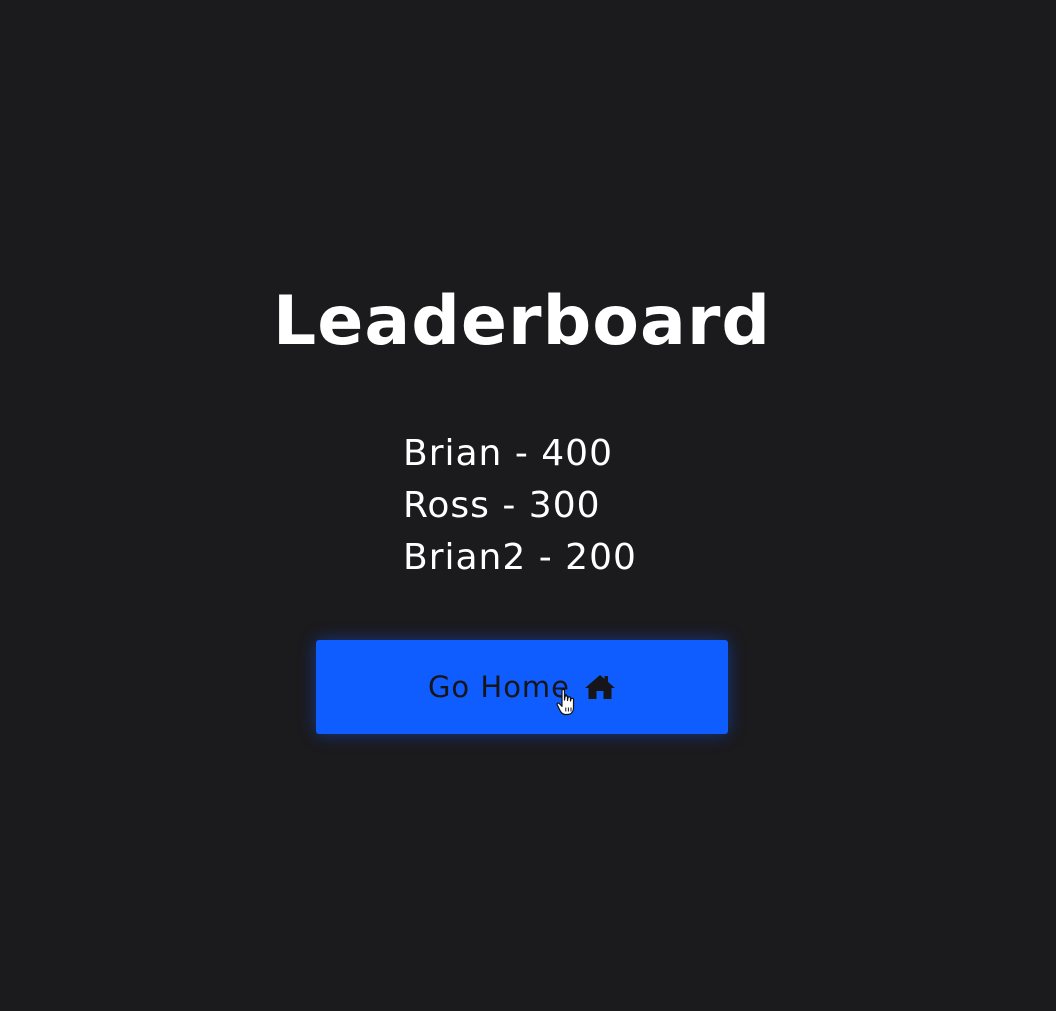 The width and height of the screenshot is (1056, 1011). What do you see at coordinates (499, 687) in the screenshot?
I see `go-home-label: Go Home` at bounding box center [499, 687].